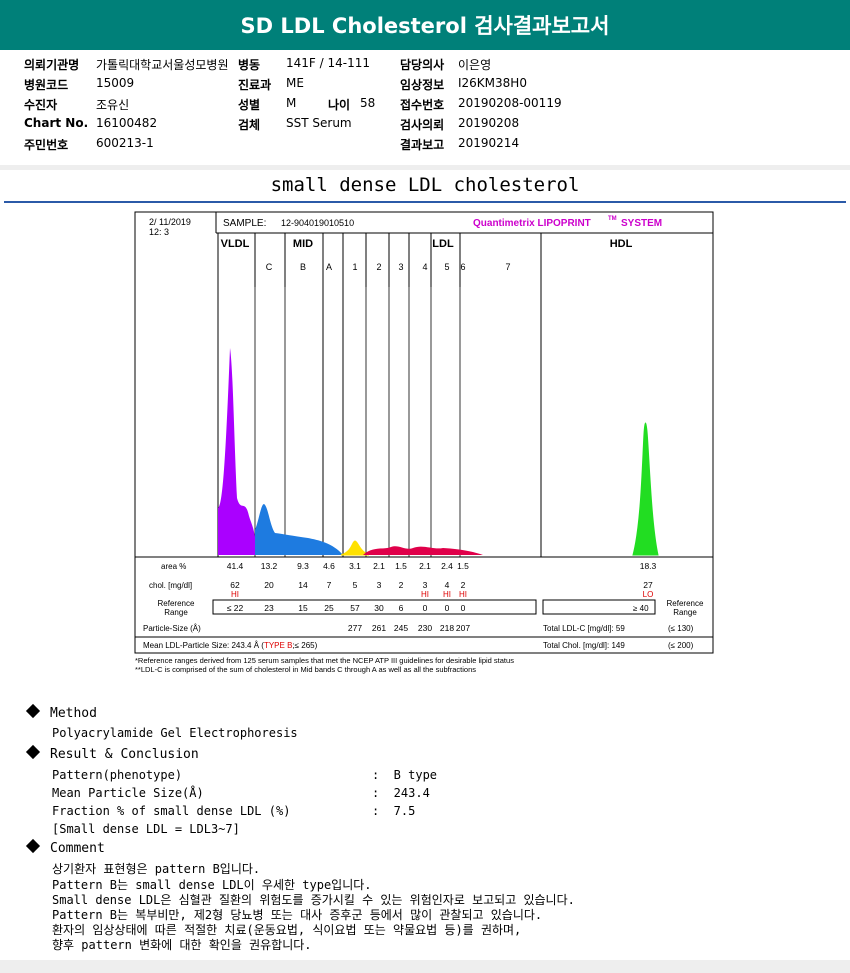 Image resolution: width=850 pixels, height=973 pixels. Describe the element at coordinates (475, 65) in the screenshot. I see `doctor-value: 이은영` at that location.